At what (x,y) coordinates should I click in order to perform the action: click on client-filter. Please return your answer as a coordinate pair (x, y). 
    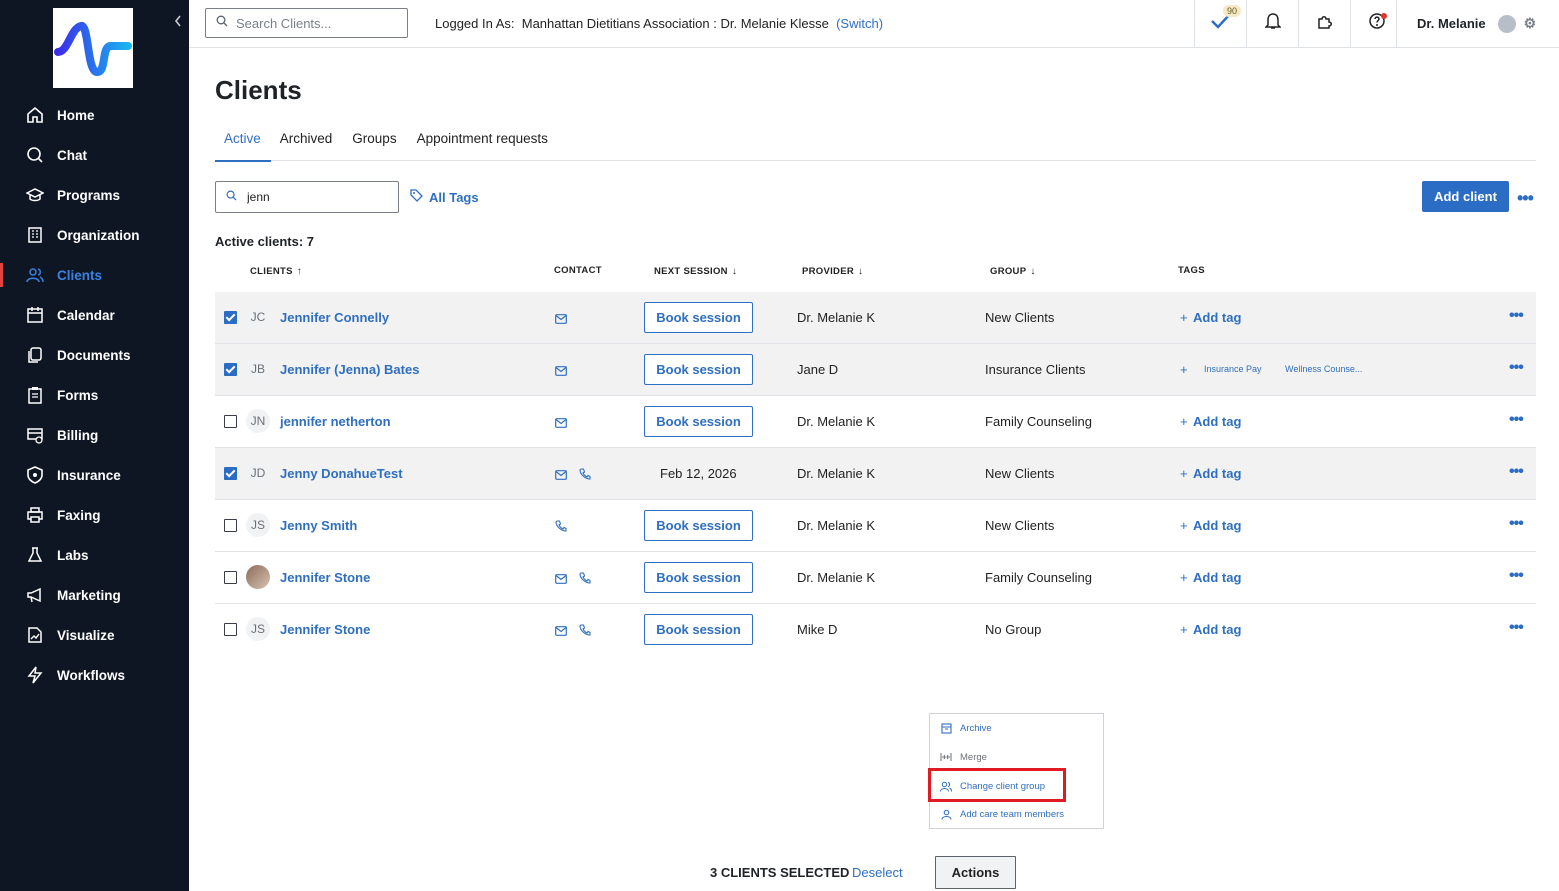
    Looking at the image, I should click on (307, 197).